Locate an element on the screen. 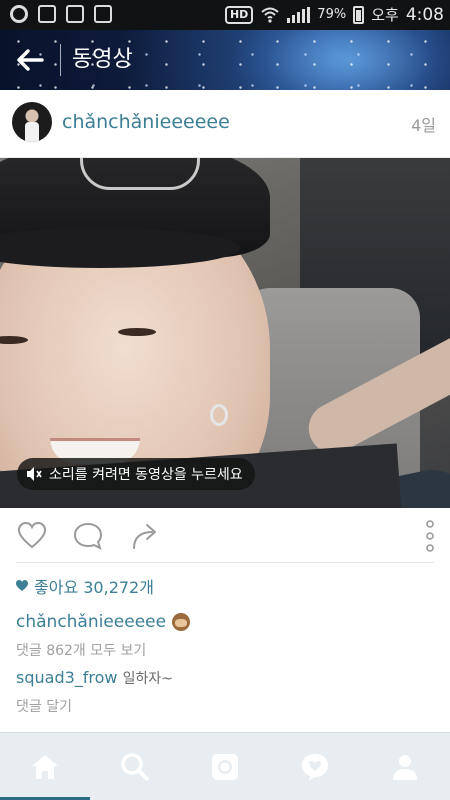 The width and height of the screenshot is (450, 800). status-right: HD 79% 오후 4:08 is located at coordinates (334, 14).